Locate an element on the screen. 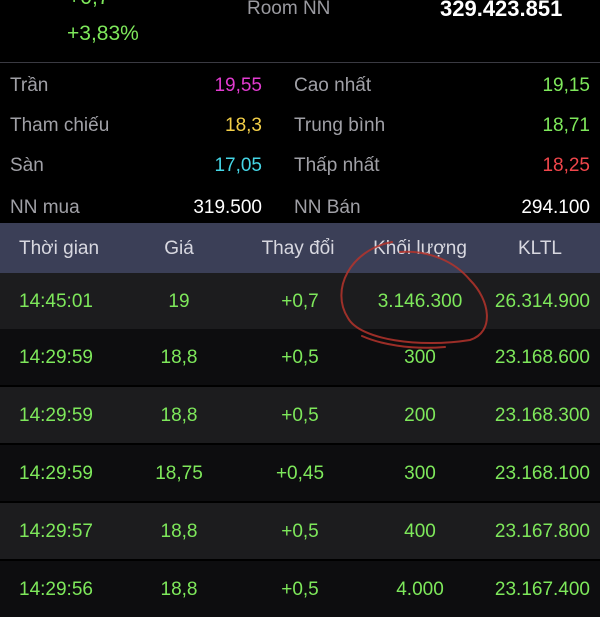 The image size is (600, 617). trade-table-header: Thời gian Giá Thay đổi Khối lượng KLTL is located at coordinates (300, 248).